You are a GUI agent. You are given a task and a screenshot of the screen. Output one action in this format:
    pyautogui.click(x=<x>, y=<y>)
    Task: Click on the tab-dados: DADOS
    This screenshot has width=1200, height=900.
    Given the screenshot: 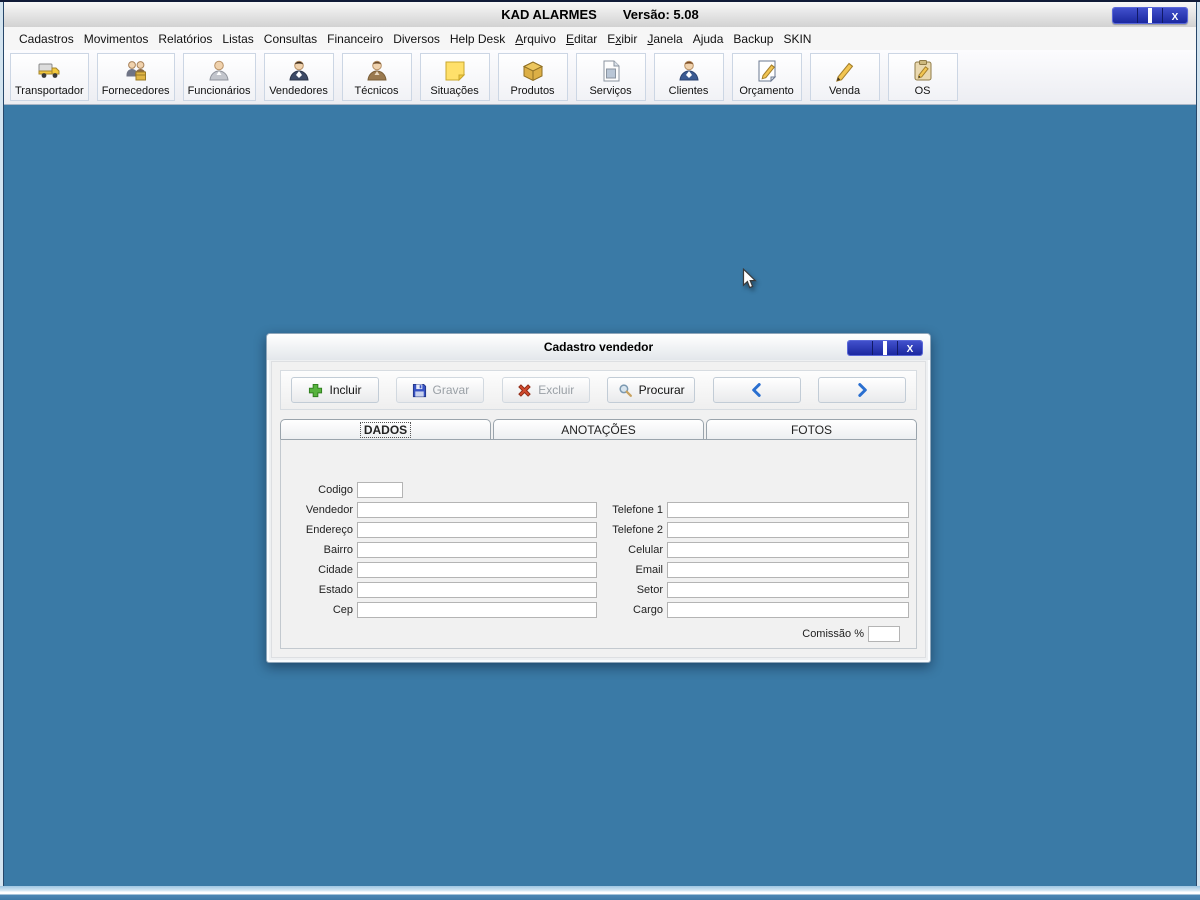 What is the action you would take?
    pyautogui.click(x=385, y=429)
    